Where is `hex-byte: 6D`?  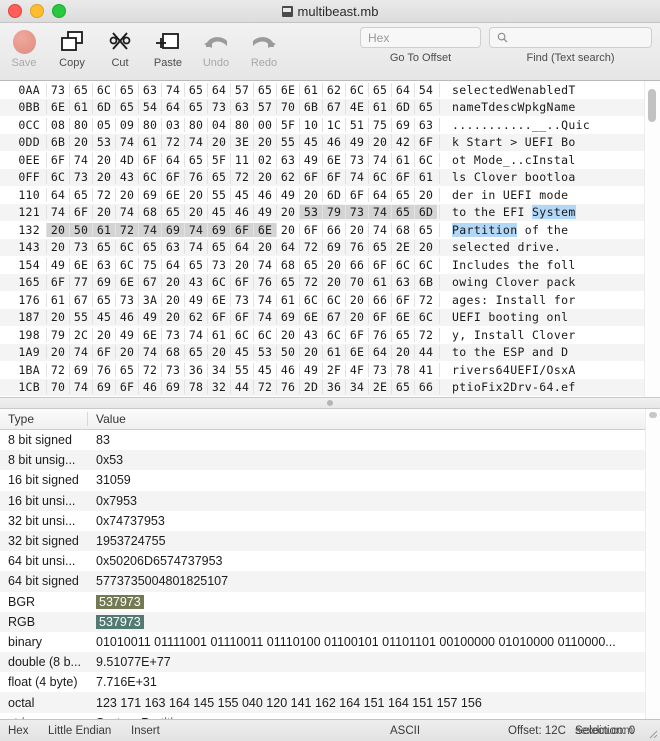
hex-byte: 6D is located at coordinates (103, 107).